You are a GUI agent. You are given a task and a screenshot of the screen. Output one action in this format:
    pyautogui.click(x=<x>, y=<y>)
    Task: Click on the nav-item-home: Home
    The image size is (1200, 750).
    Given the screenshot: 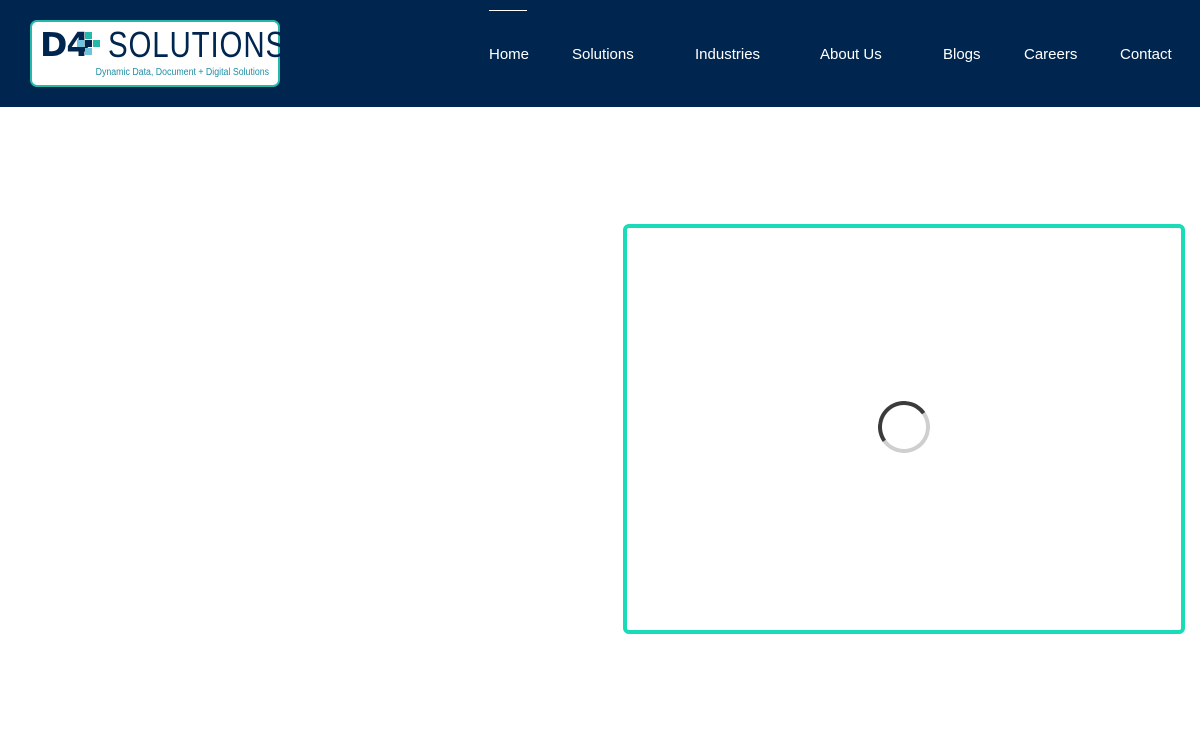 What is the action you would take?
    pyautogui.click(x=509, y=54)
    